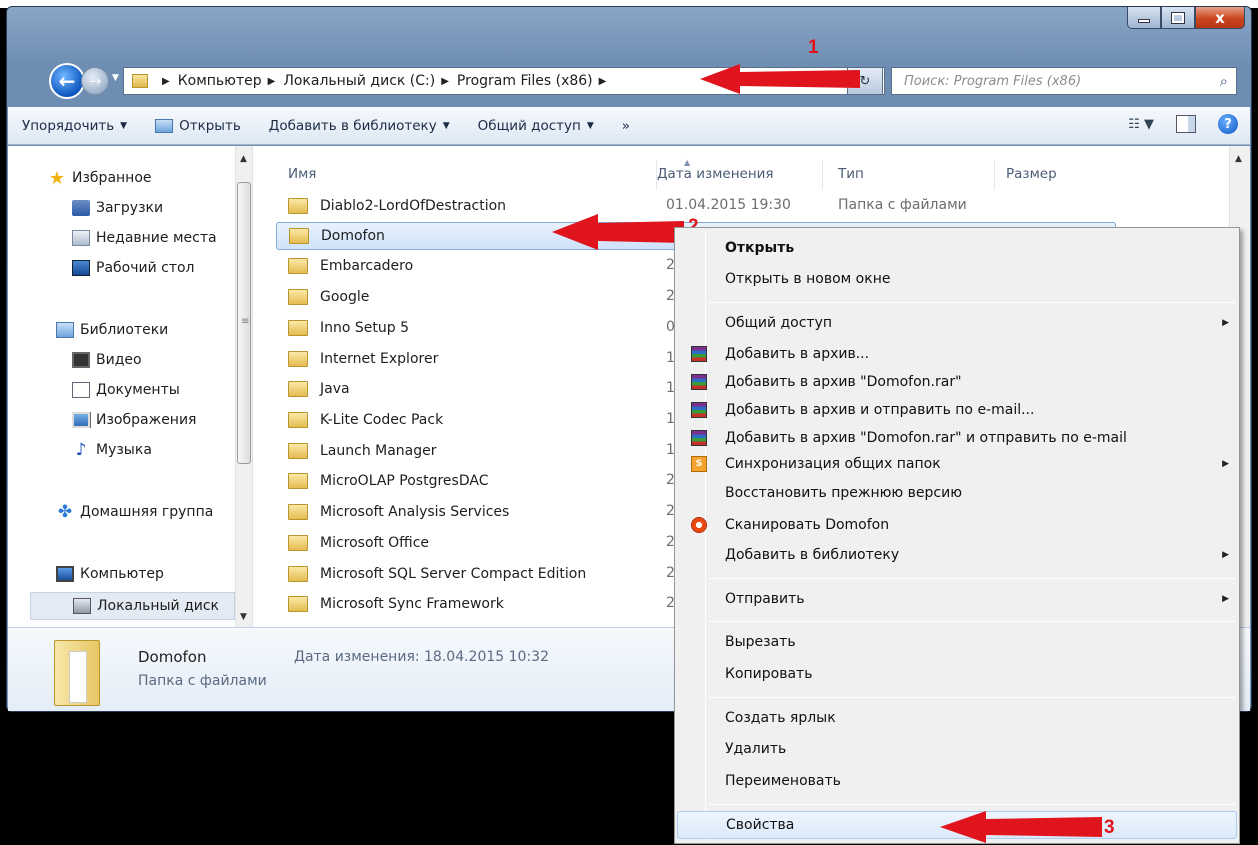 This screenshot has height=845, width=1258. I want to click on breadcrumb-program-files: Program Files (x86), so click(525, 81).